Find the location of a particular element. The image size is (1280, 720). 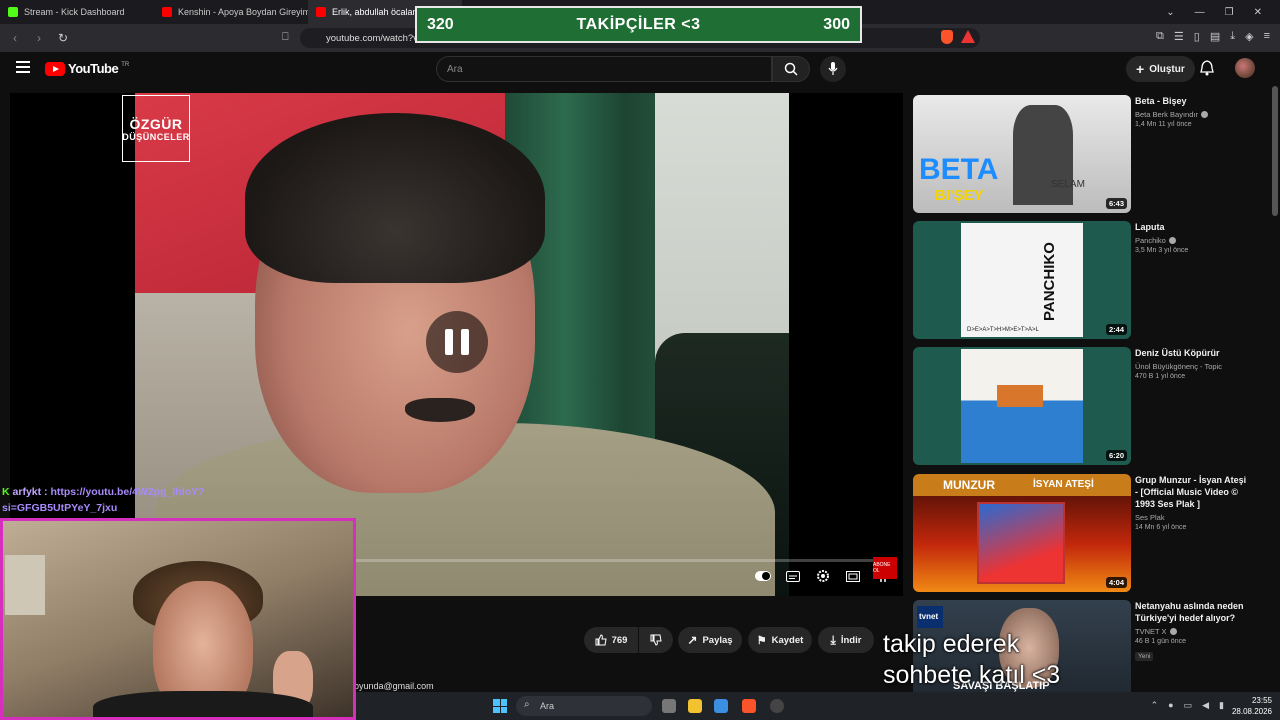

video-thumbnail: 6:20 is located at coordinates (1022, 406).